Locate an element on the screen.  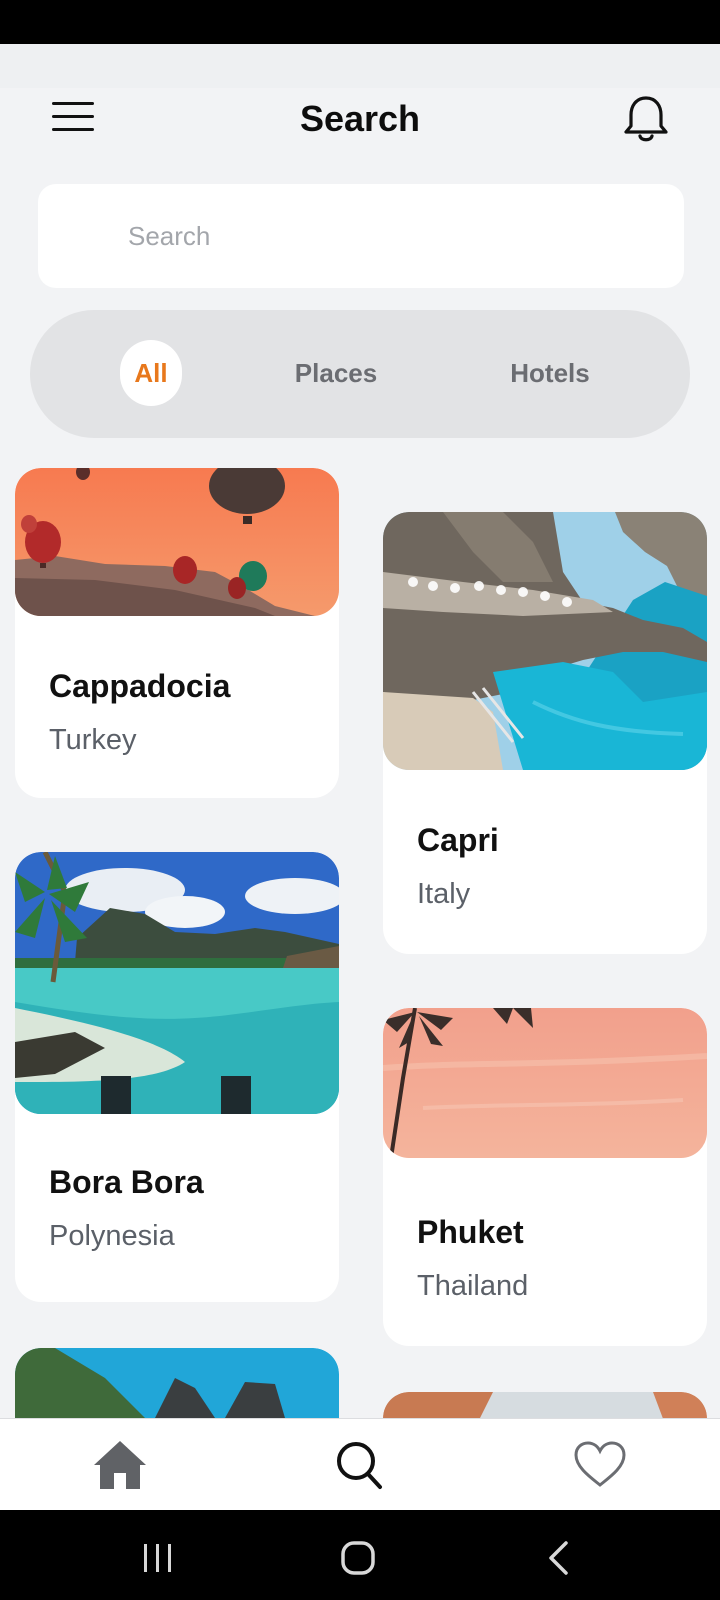
destination-country: Italy is located at coordinates (444, 894).